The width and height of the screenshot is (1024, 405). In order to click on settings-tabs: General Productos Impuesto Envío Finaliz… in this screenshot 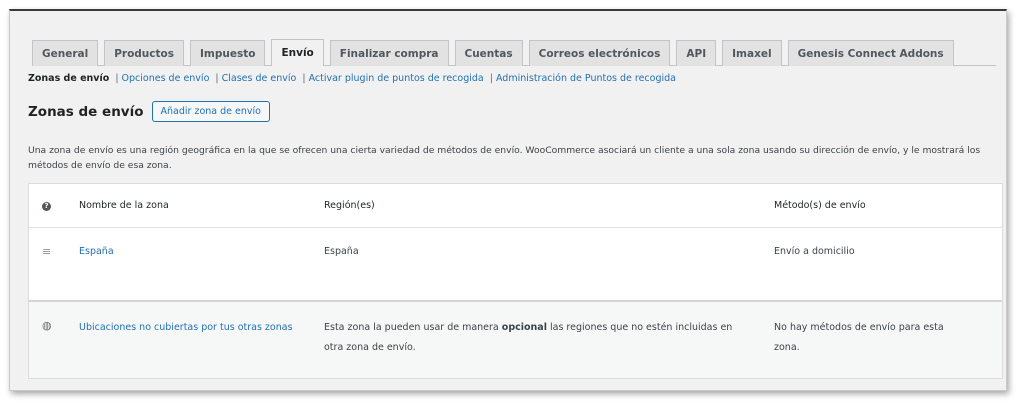, I will do `click(514, 50)`.